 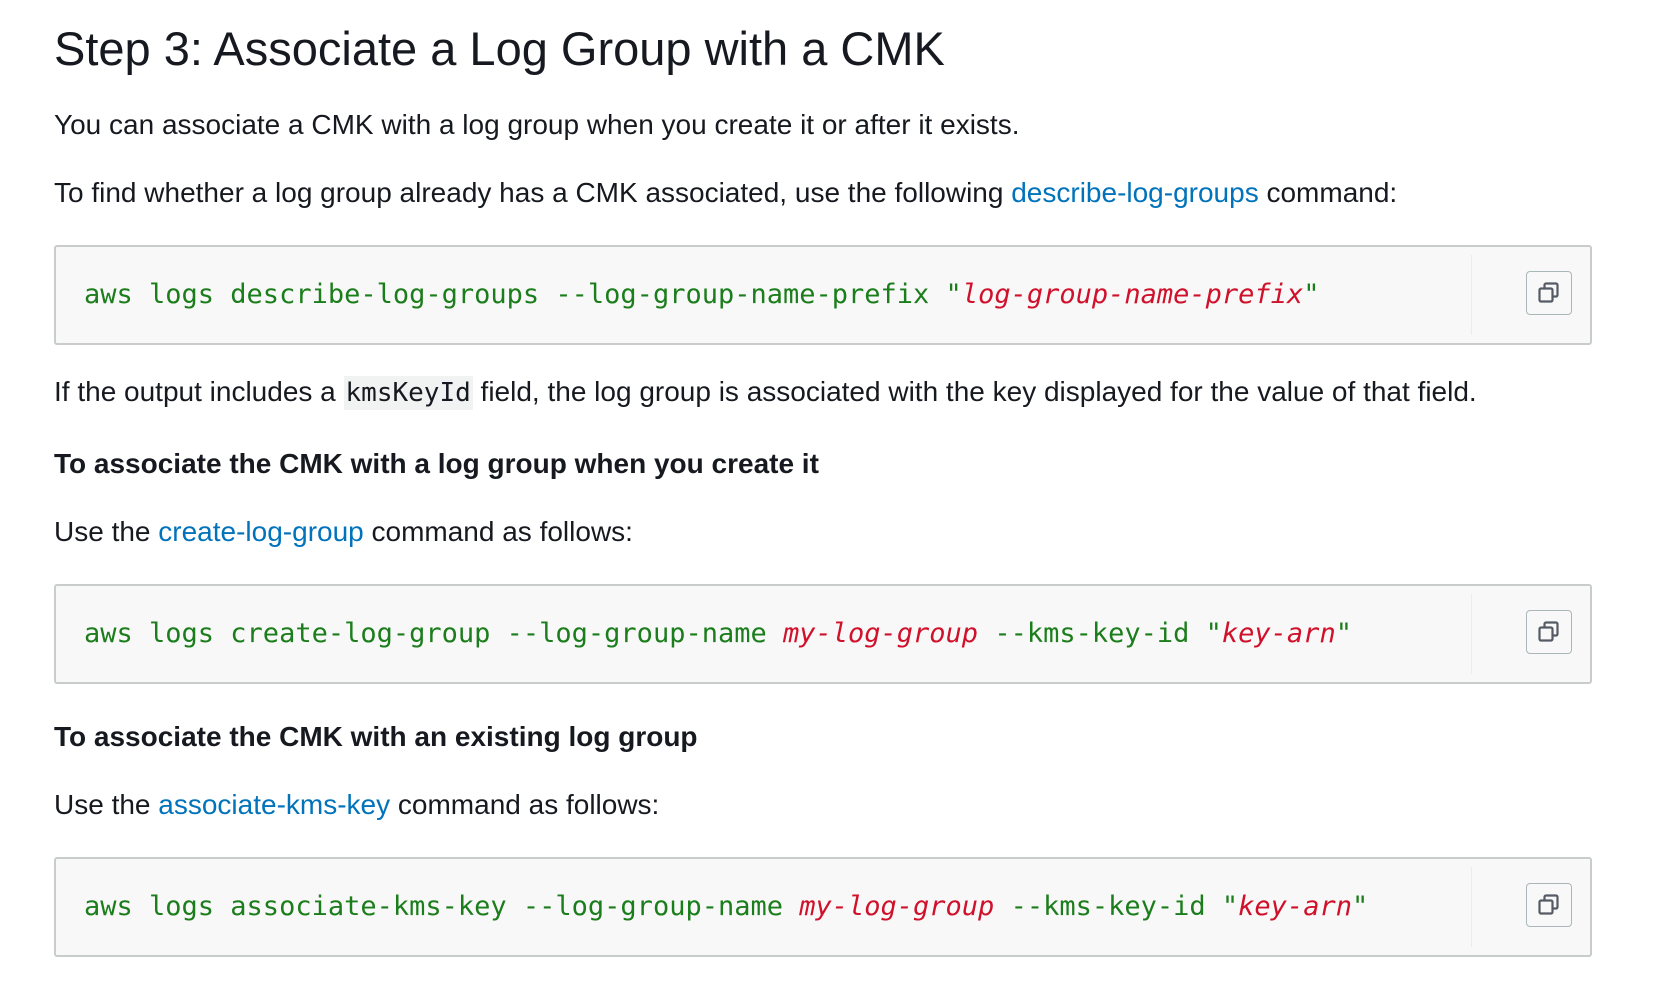 I want to click on find-text-after: command:, so click(x=1328, y=192).